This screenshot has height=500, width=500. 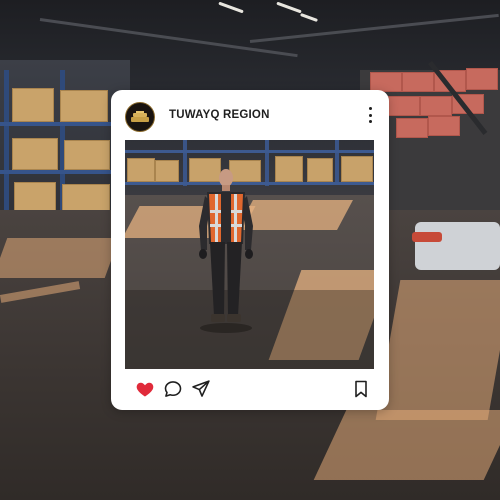 I want to click on worker-character, so click(x=226, y=251).